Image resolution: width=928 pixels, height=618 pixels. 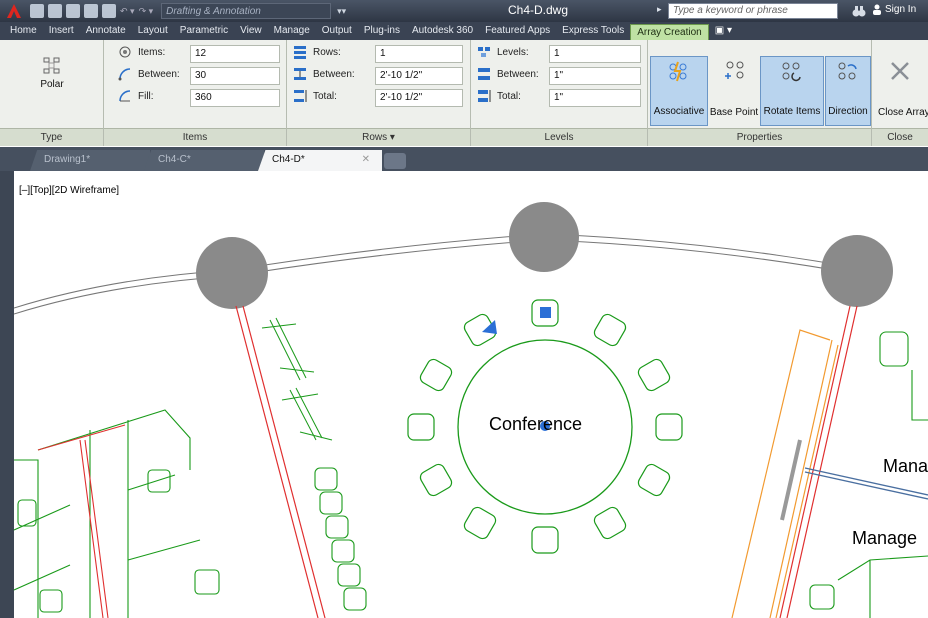 What do you see at coordinates (51, 65) in the screenshot?
I see `polar-array-icon` at bounding box center [51, 65].